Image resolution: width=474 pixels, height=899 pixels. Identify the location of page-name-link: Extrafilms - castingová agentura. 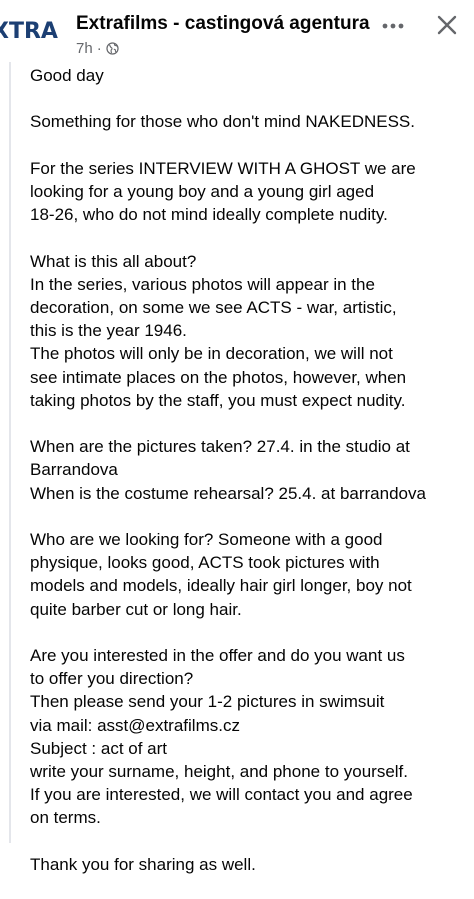
(223, 24).